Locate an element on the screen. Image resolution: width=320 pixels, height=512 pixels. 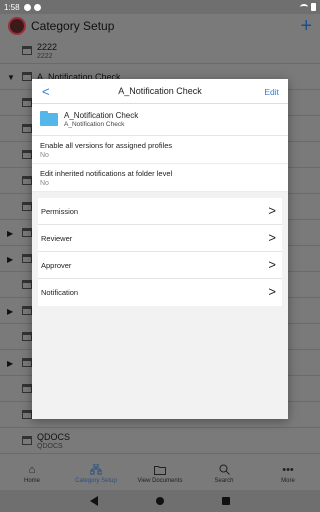
dialog-title: A_Notification Check is located at coordinates (160, 91).